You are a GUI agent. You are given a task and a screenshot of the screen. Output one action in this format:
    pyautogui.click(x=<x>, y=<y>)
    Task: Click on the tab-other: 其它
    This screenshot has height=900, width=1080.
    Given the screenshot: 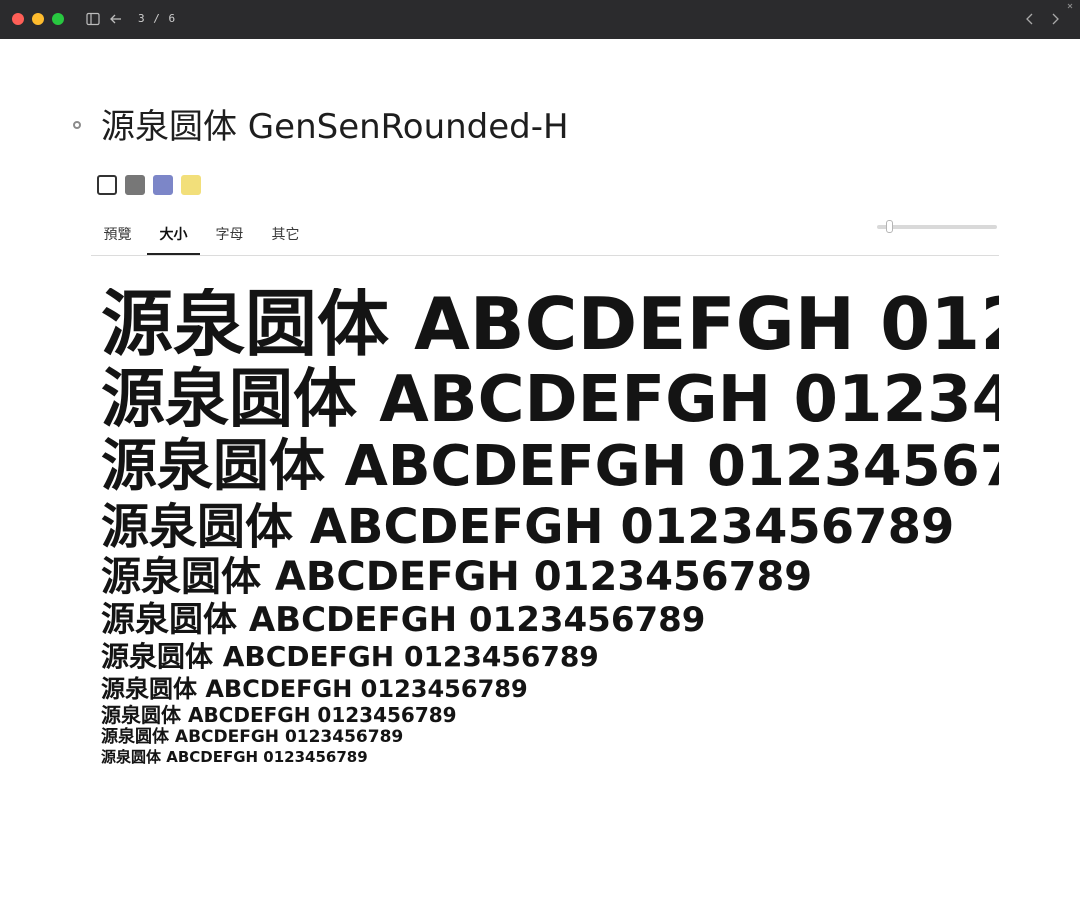 What is the action you would take?
    pyautogui.click(x=285, y=234)
    